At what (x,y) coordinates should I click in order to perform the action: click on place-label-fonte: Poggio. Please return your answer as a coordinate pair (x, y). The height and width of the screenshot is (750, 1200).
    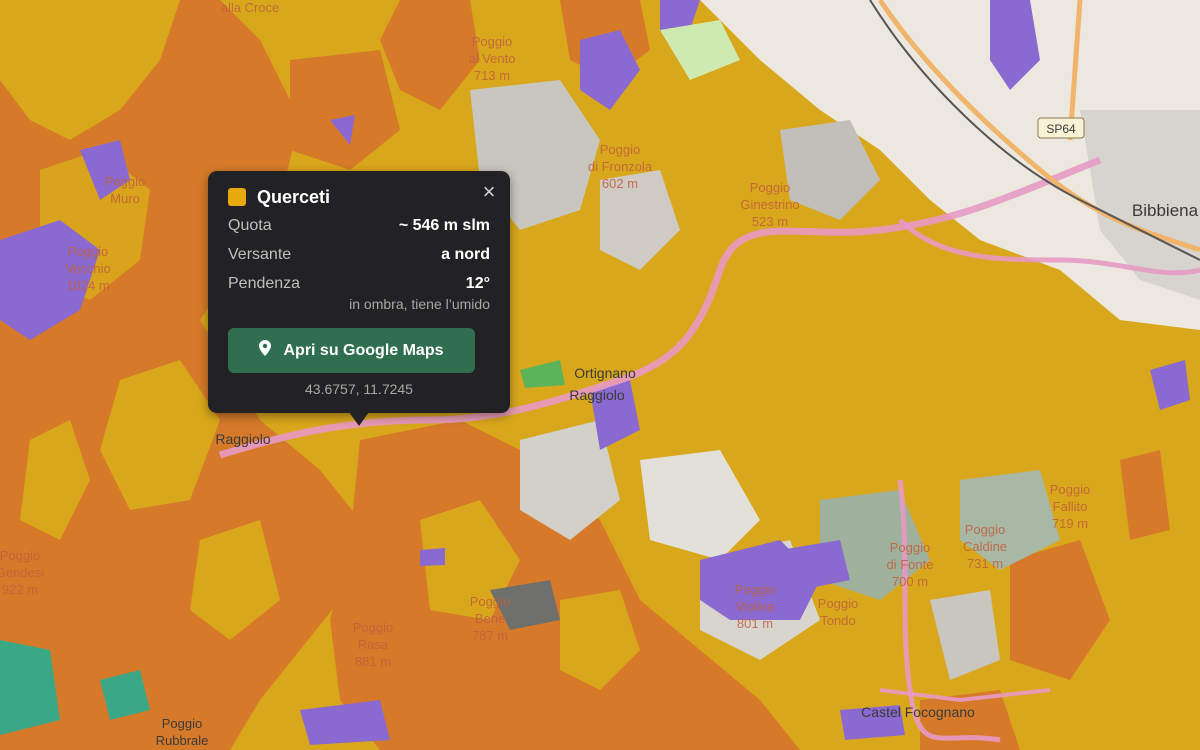
    Looking at the image, I should click on (910, 547).